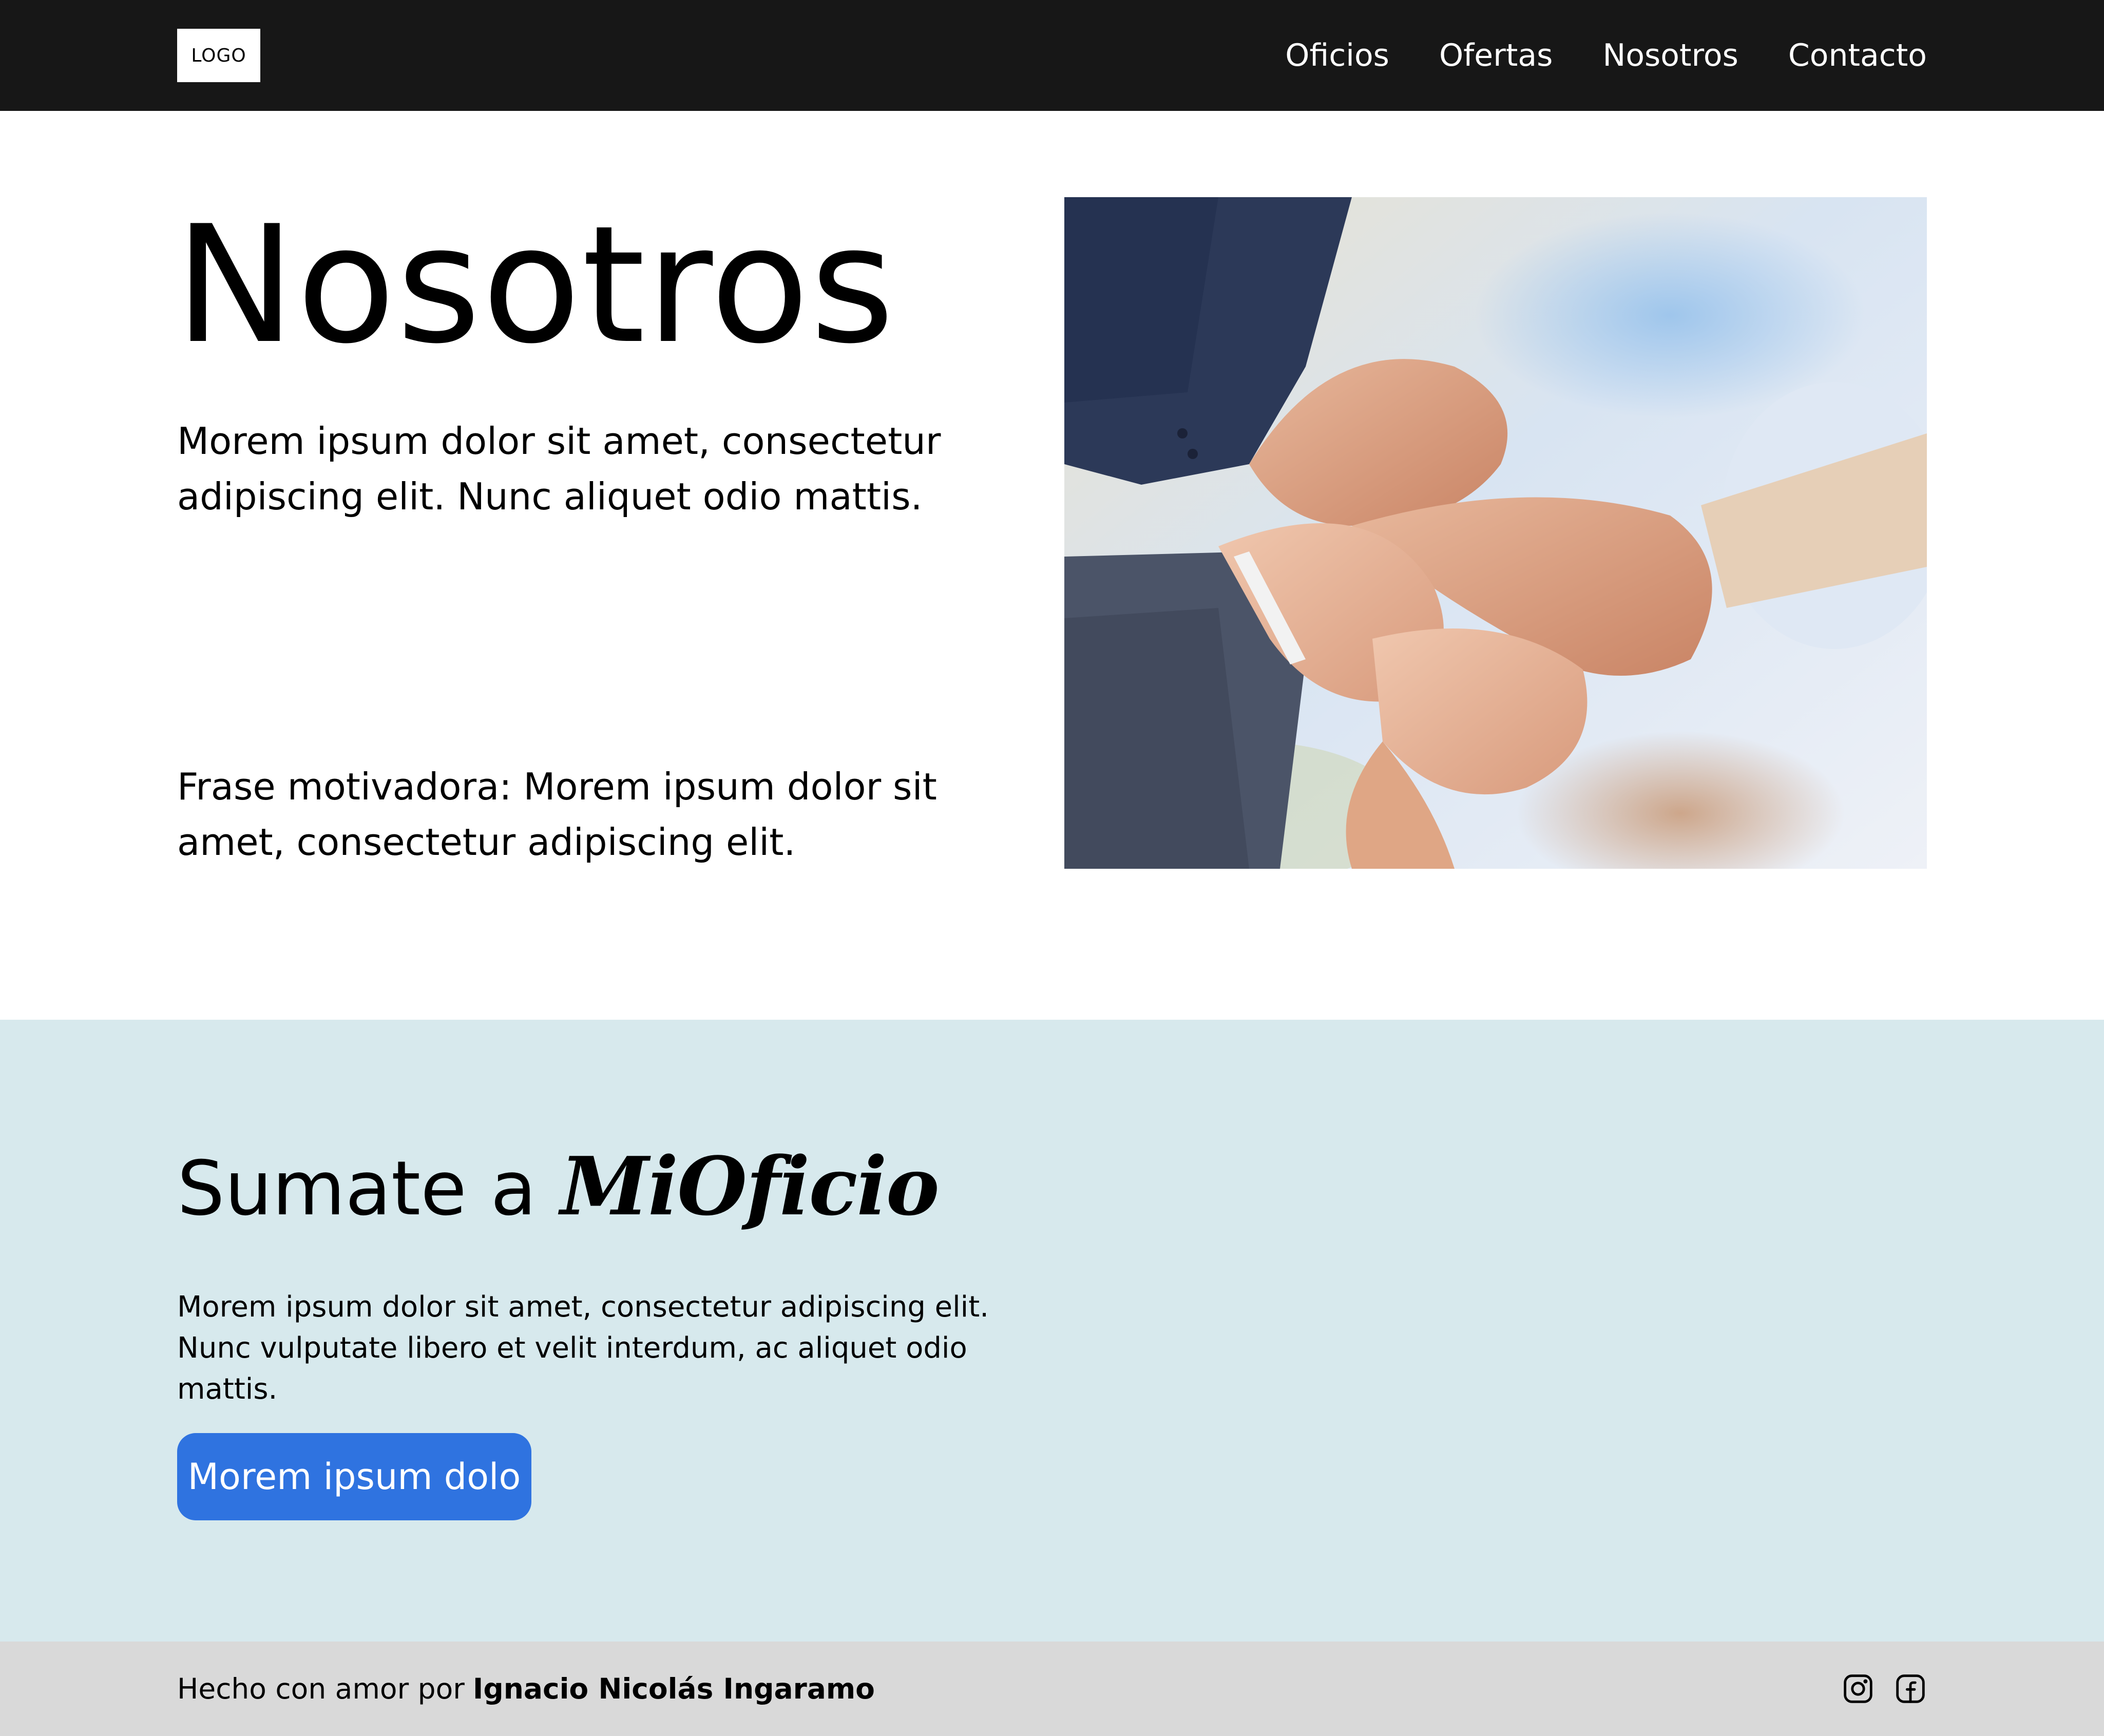 This screenshot has width=2104, height=1736. What do you see at coordinates (1496, 55) in the screenshot?
I see `nav-link-ofertas: Ofertas` at bounding box center [1496, 55].